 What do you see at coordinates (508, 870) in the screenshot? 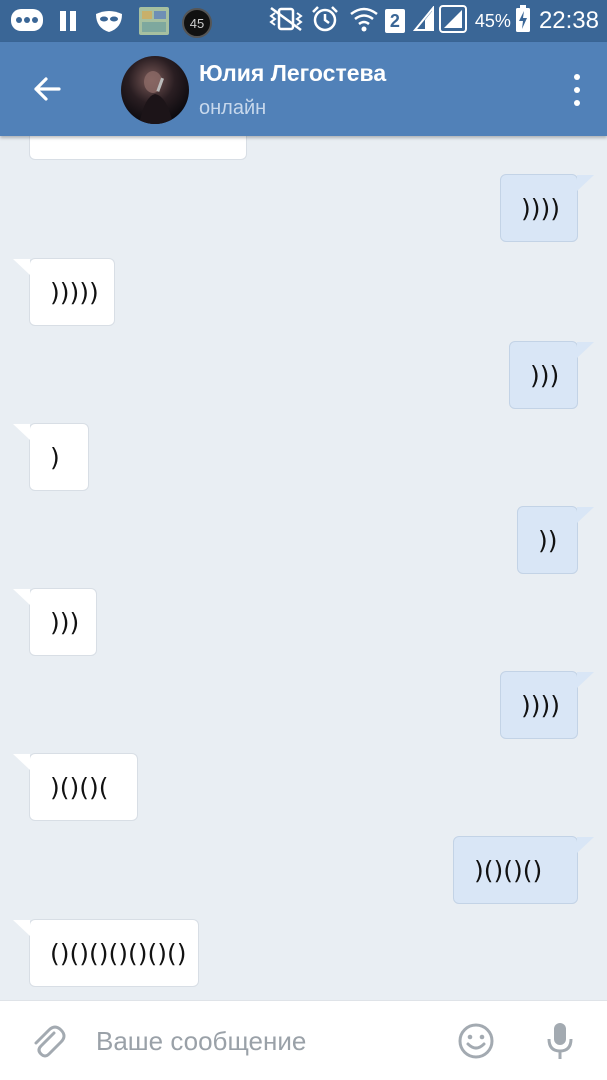
I see `message-text: )()()()` at bounding box center [508, 870].